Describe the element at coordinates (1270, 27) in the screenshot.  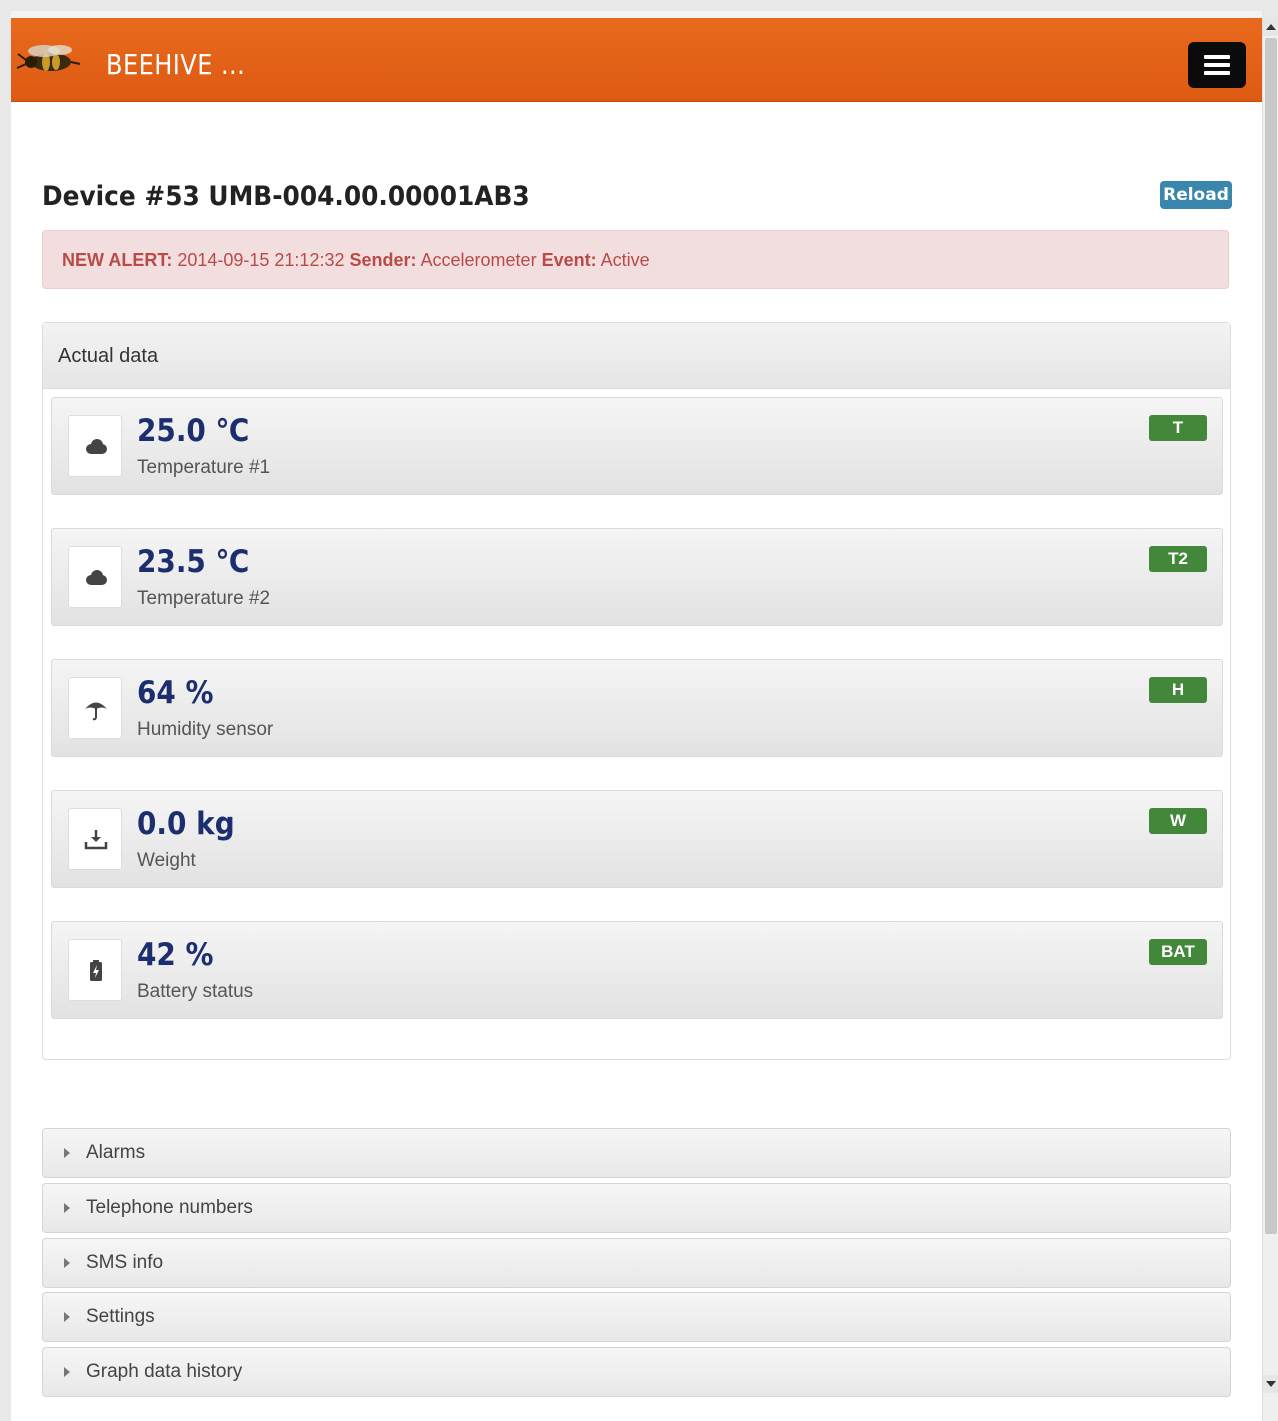
I see `scroll-up-arrow-icon` at that location.